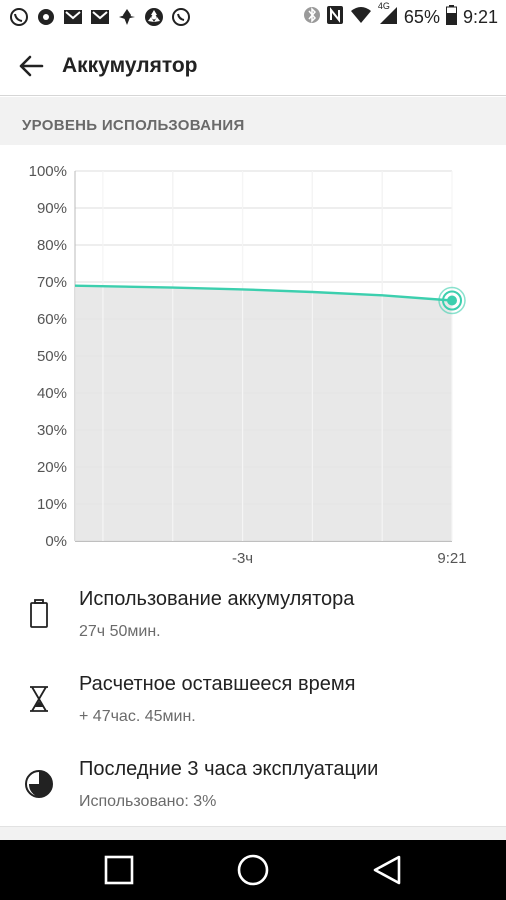 The height and width of the screenshot is (900, 506). I want to click on y-tick-label: 40%, so click(52, 393).